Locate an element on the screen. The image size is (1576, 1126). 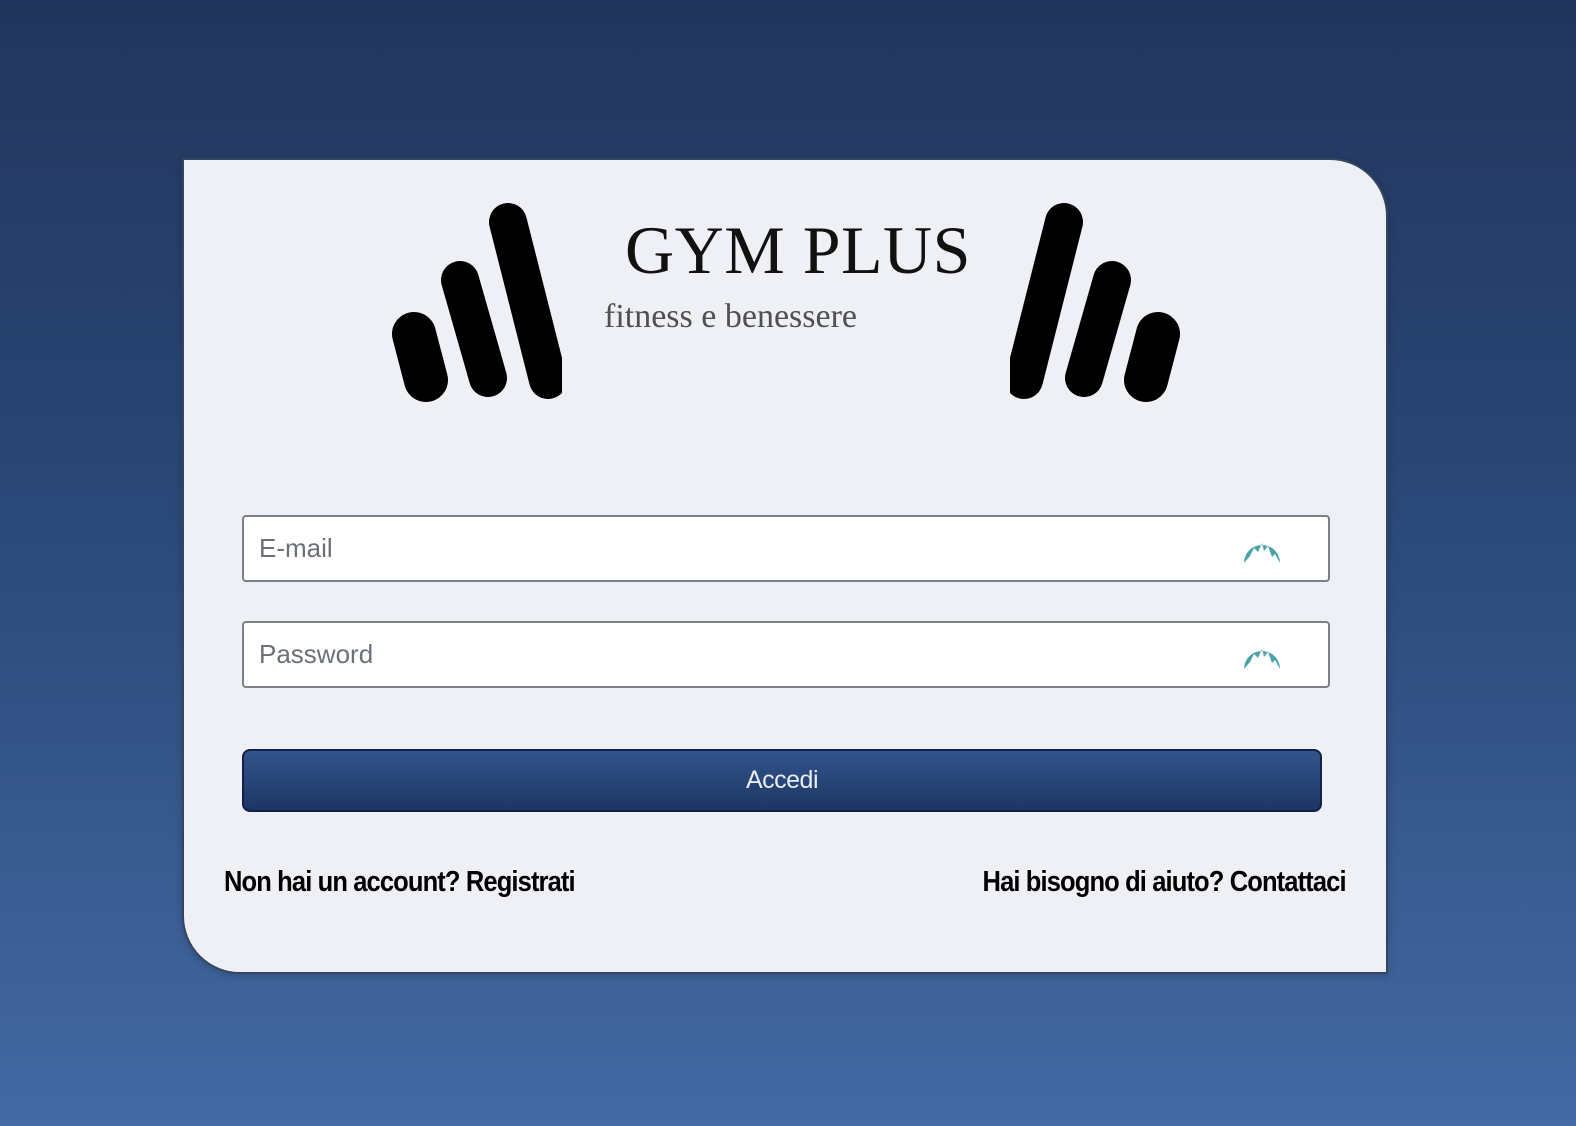
email-input is located at coordinates (724, 548).